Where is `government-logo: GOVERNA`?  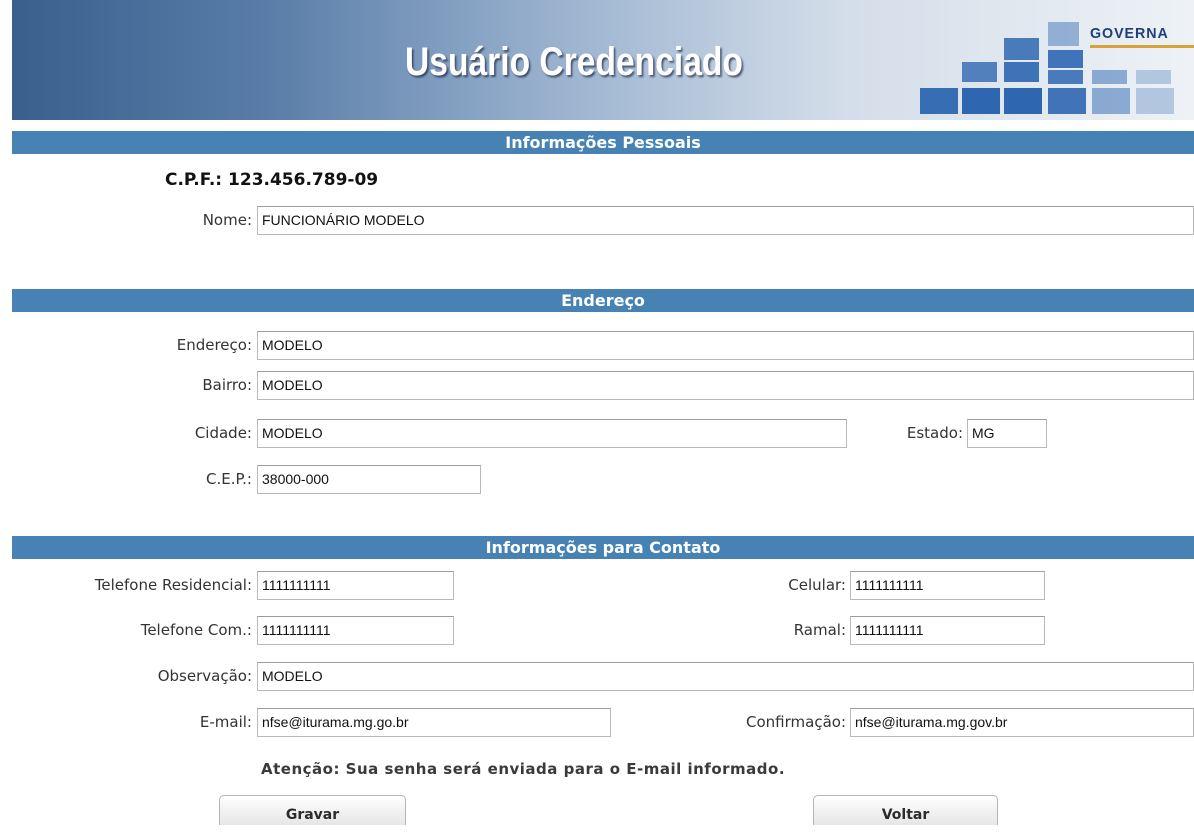 government-logo: GOVERNA is located at coordinates (1129, 33).